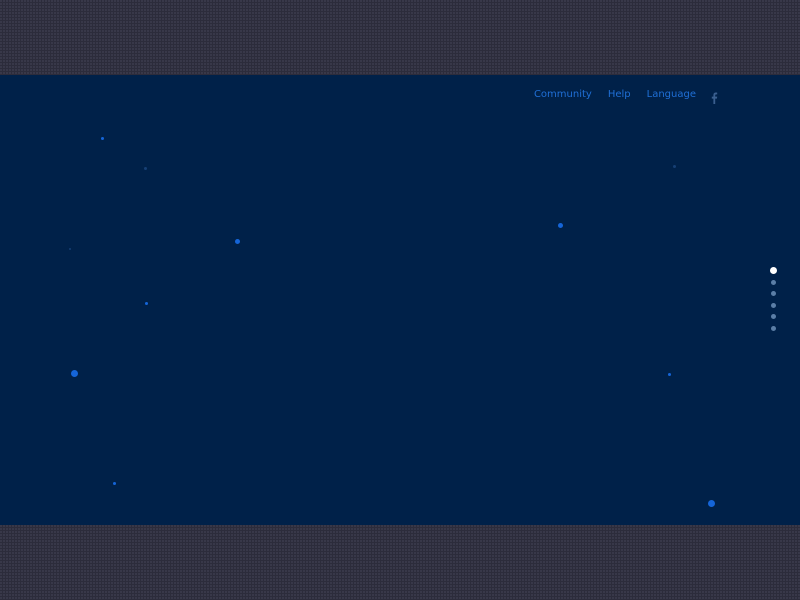 The image size is (800, 600). What do you see at coordinates (714, 96) in the screenshot?
I see `facebook-icon` at bounding box center [714, 96].